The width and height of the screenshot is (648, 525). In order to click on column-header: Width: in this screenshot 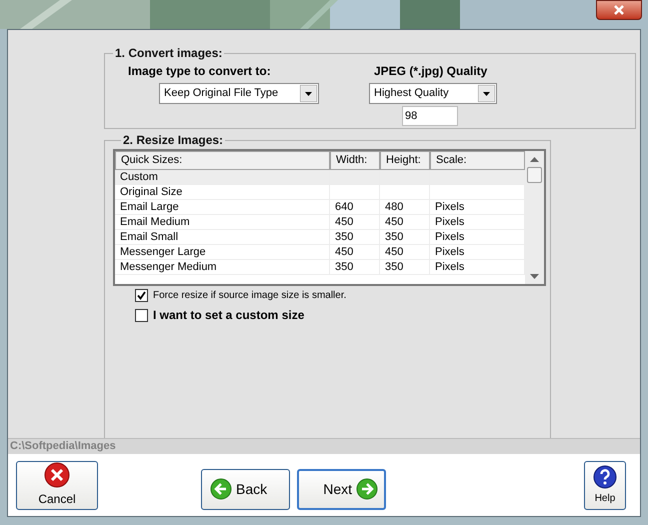, I will do `click(355, 160)`.